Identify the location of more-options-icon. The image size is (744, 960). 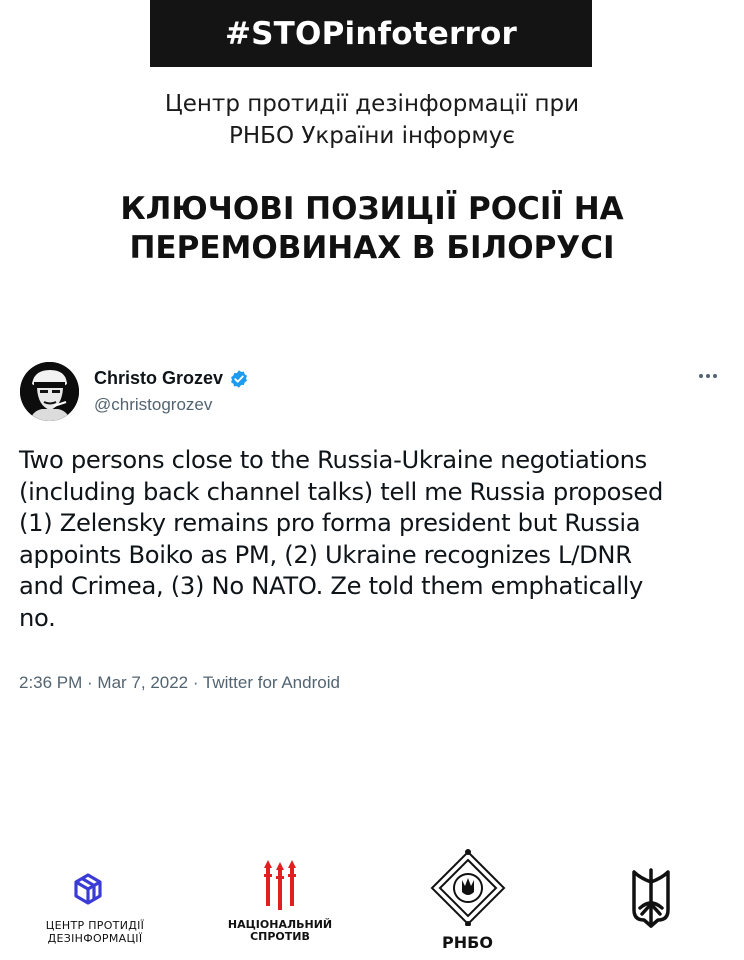
(708, 376).